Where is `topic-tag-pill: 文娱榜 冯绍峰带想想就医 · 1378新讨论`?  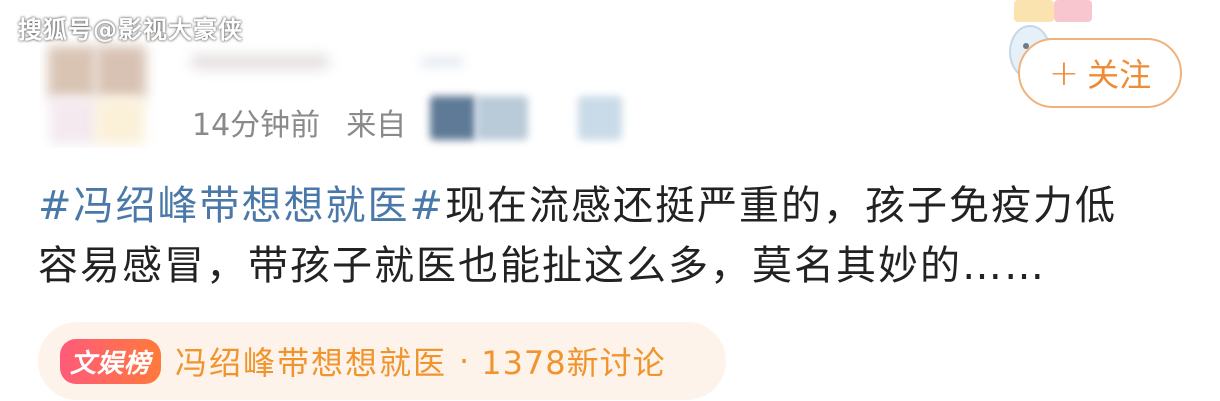 topic-tag-pill: 文娱榜 冯绍峰带想想就医 · 1378新讨论 is located at coordinates (382, 361).